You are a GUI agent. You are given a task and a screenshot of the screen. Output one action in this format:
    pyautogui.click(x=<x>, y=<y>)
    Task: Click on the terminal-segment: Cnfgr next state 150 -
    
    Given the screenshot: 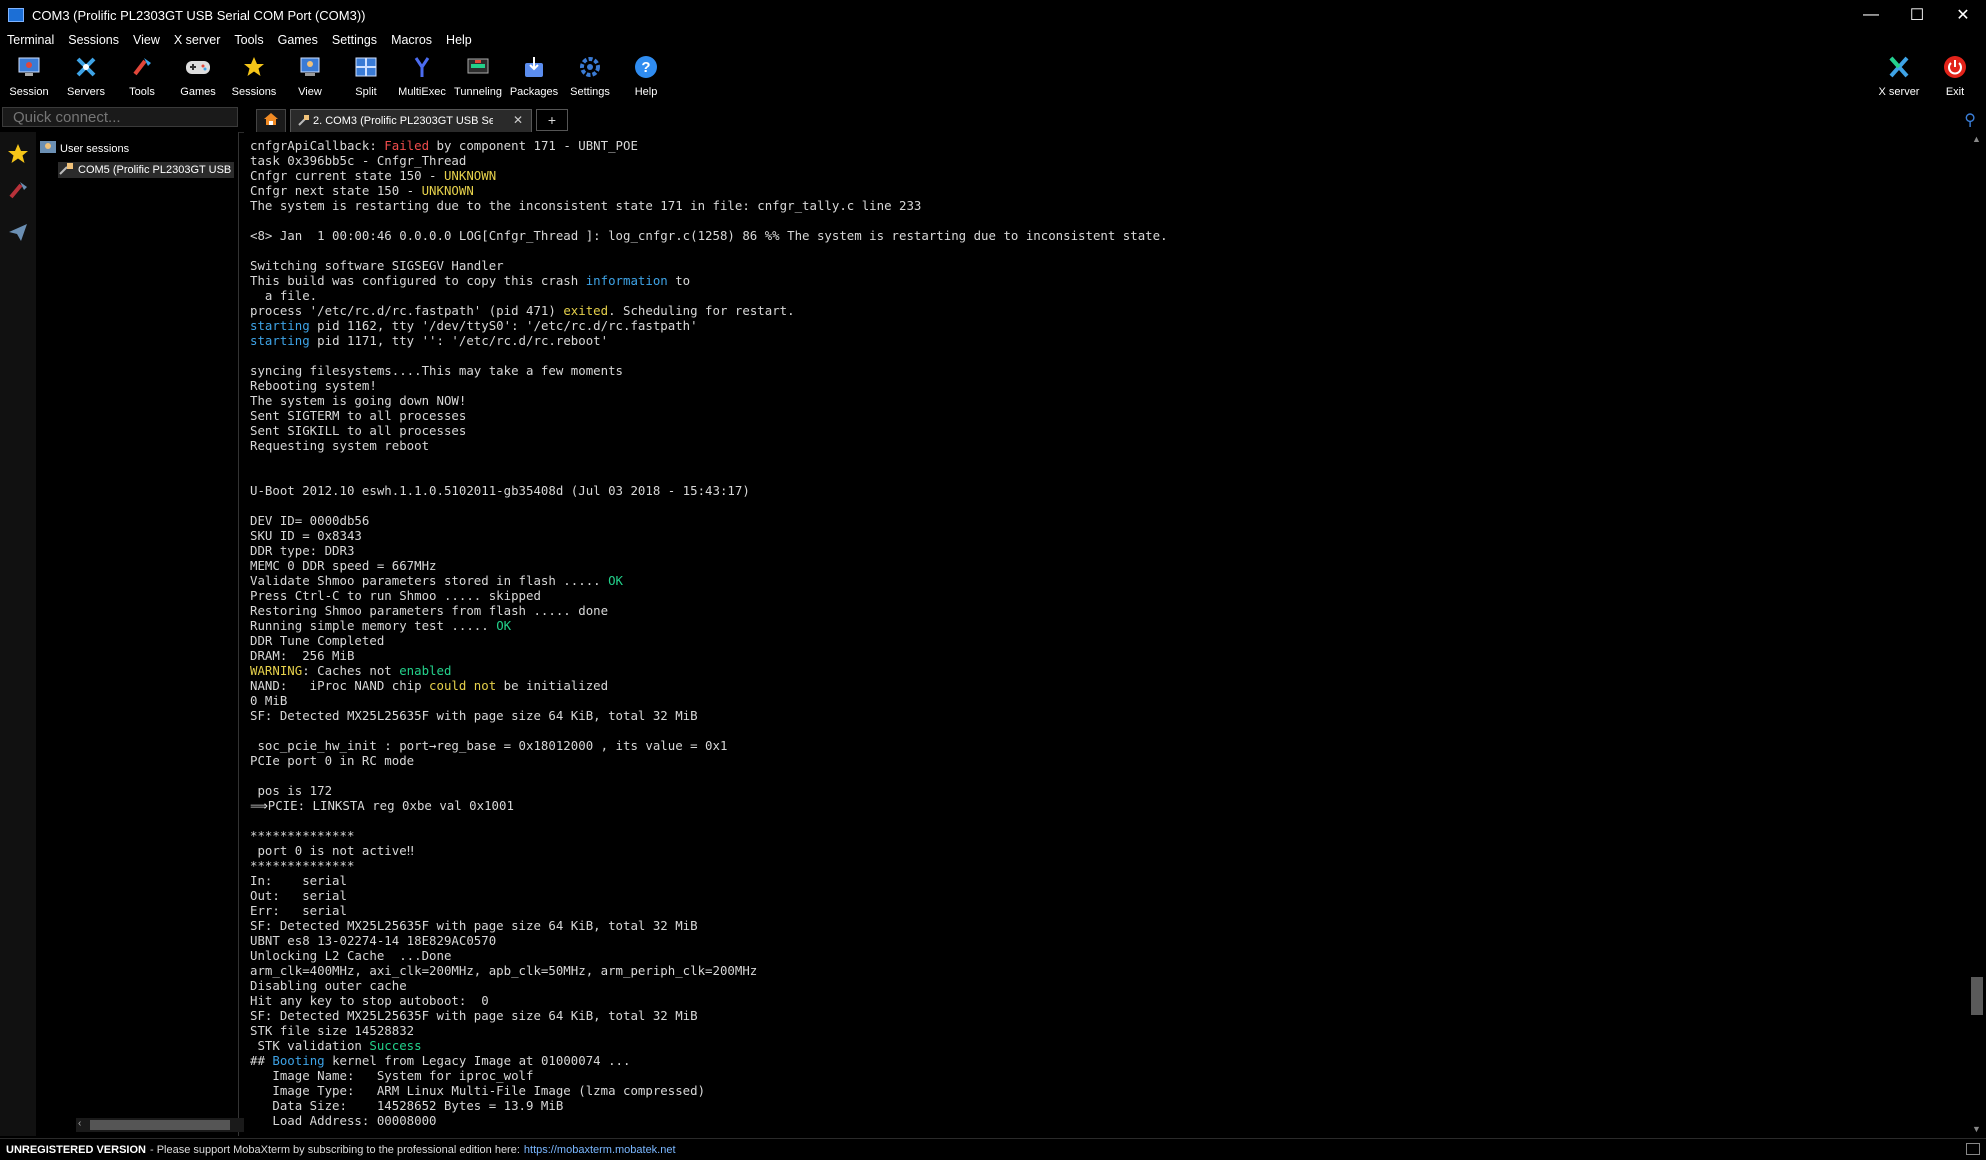 What is the action you would take?
    pyautogui.click(x=336, y=190)
    